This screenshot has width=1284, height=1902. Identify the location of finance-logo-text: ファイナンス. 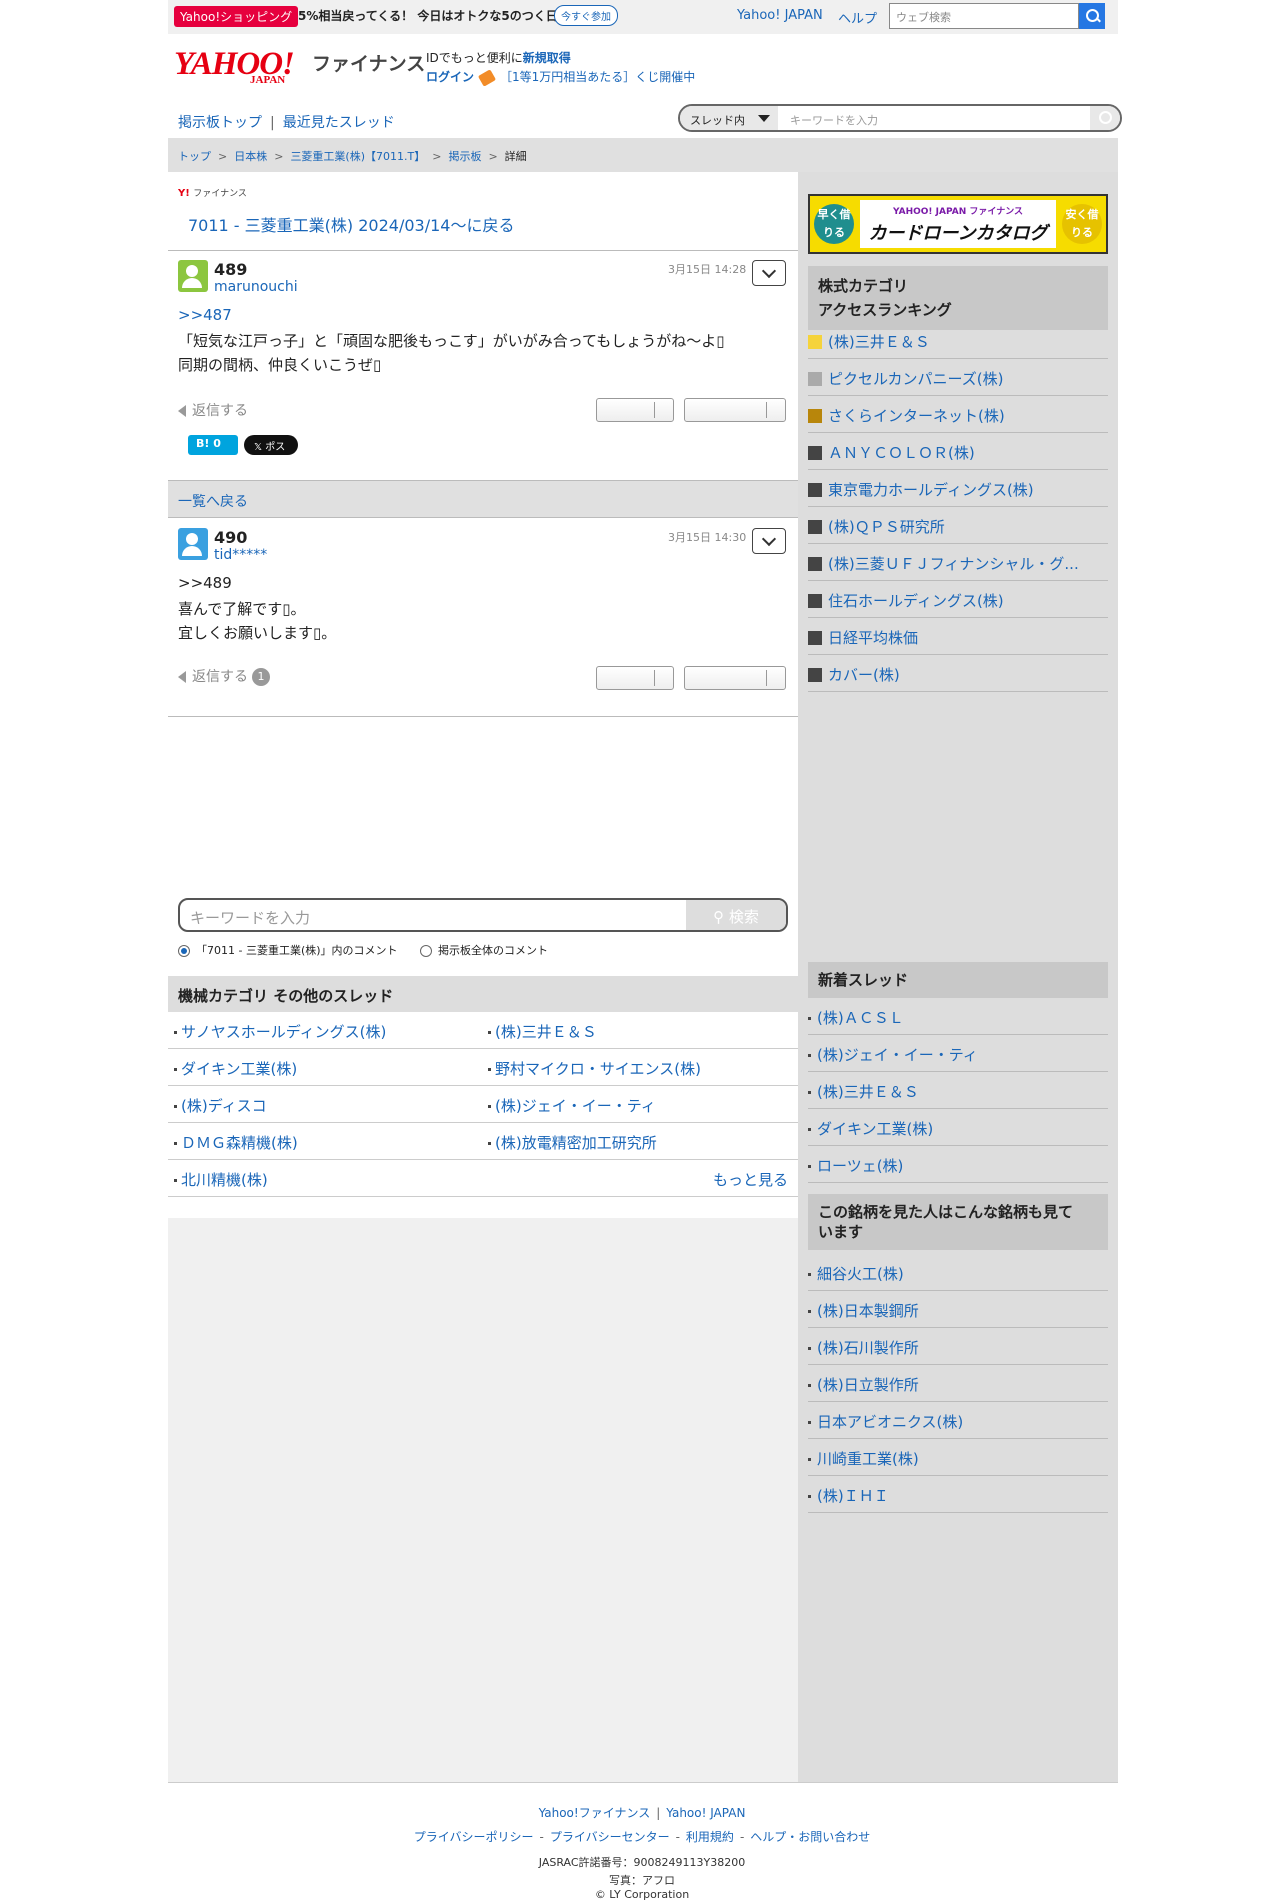
(368, 62).